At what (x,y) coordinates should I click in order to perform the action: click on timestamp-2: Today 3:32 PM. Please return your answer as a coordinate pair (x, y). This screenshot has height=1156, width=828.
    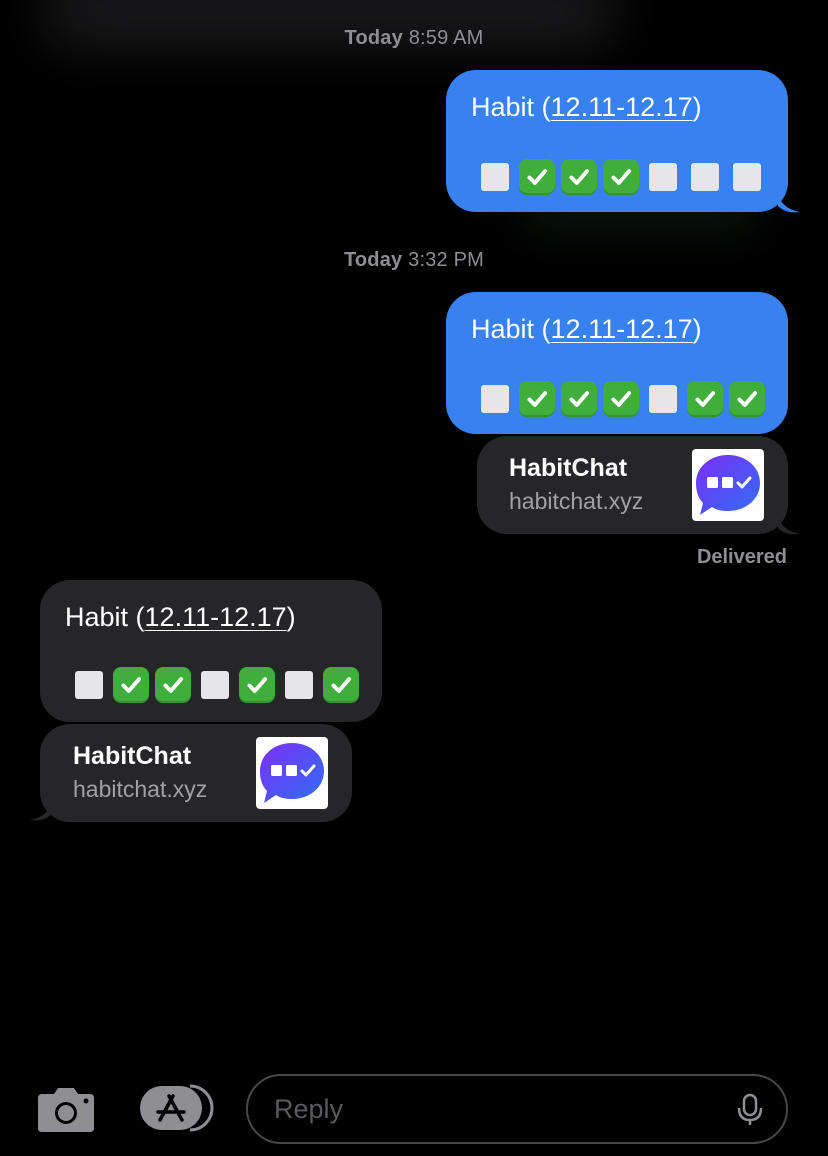
    Looking at the image, I should click on (414, 260).